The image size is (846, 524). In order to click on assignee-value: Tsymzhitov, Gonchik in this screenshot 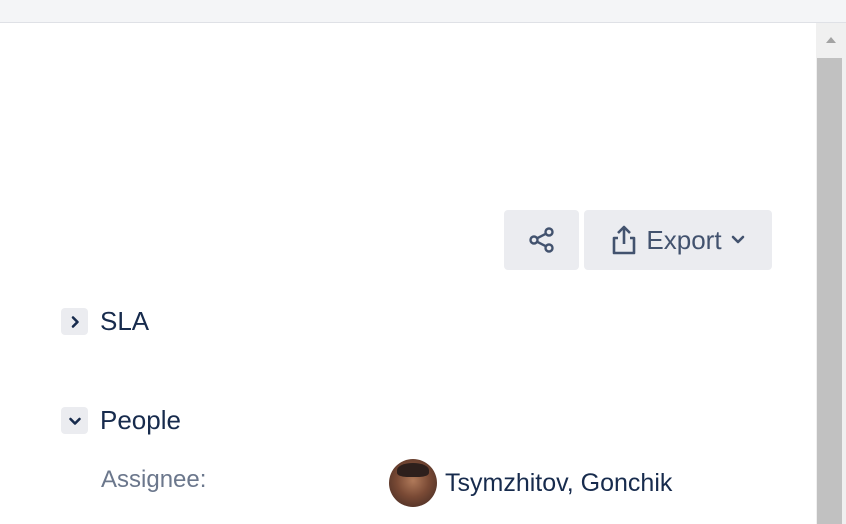, I will do `click(530, 483)`.